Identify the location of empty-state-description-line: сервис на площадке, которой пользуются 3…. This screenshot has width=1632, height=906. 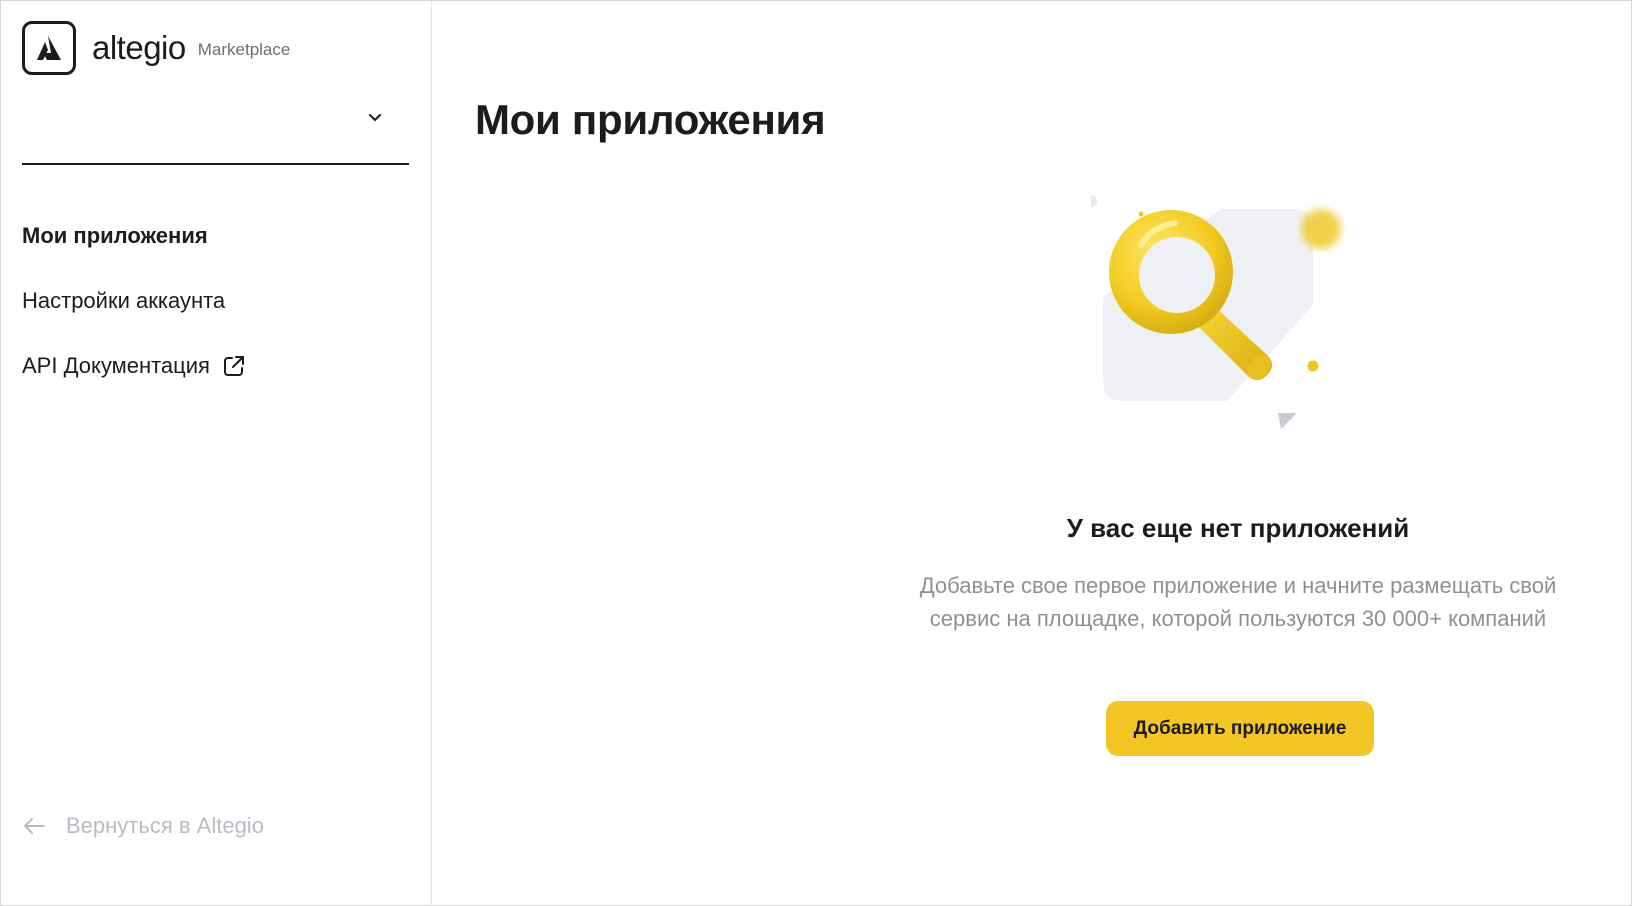
(1238, 618).